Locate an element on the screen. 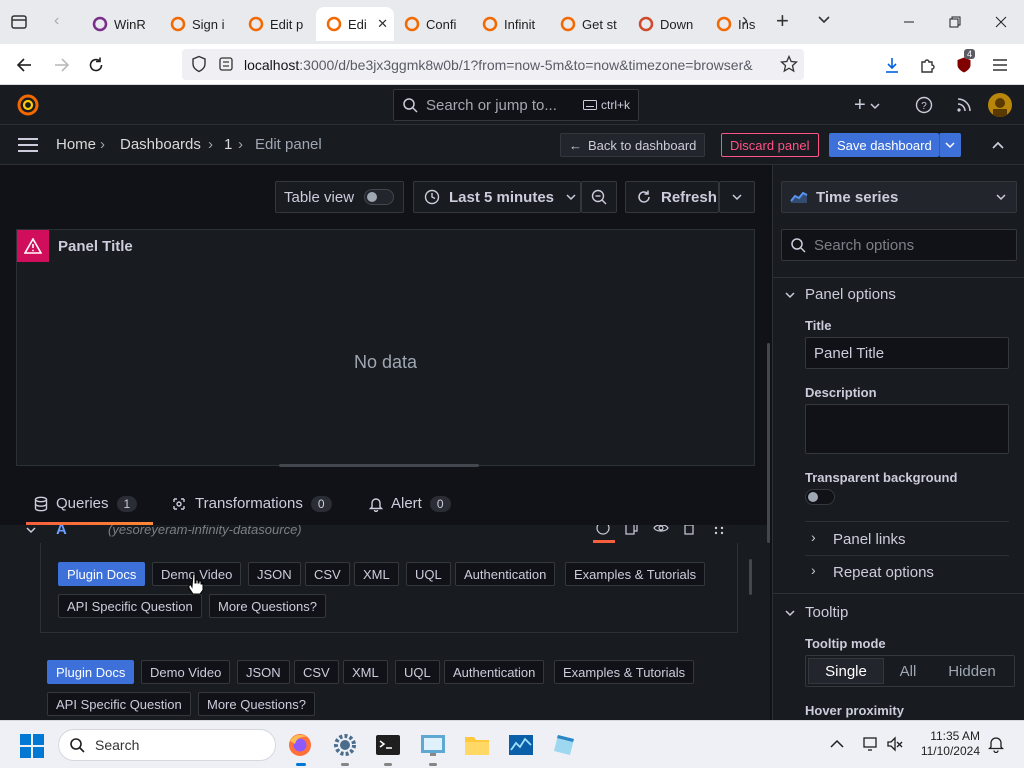 The image size is (1024, 768). help-icon: ? is located at coordinates (924, 105).